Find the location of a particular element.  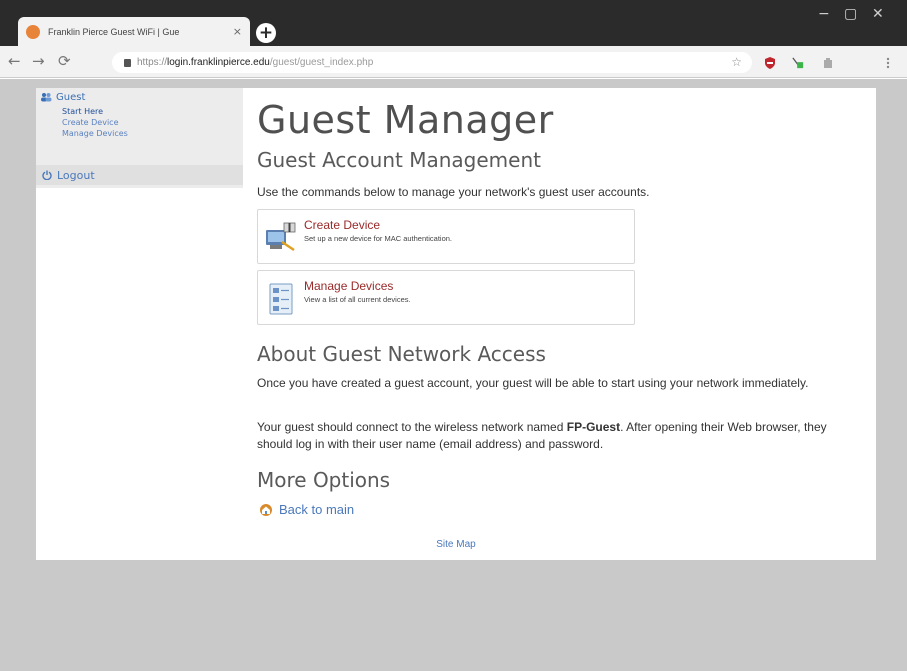

sidebar-item-manage-devices: Manage Devices is located at coordinates (139, 133).